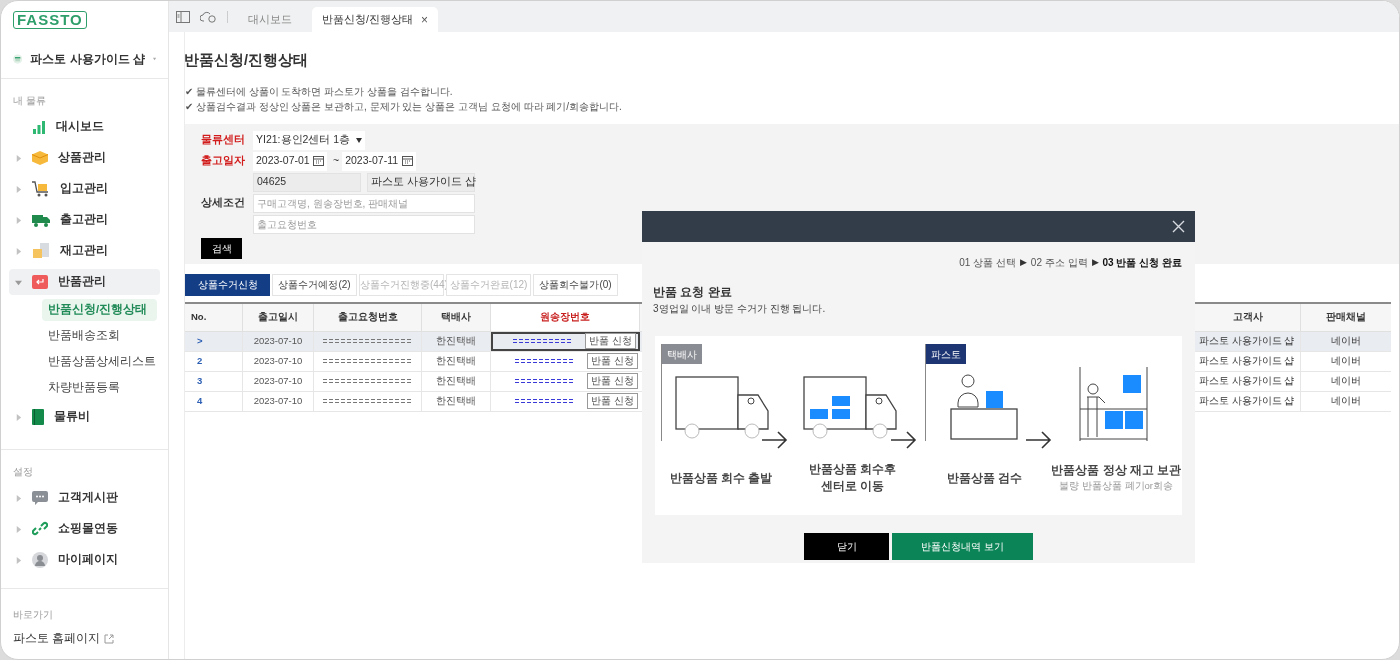  What do you see at coordinates (853, 478) in the screenshot?
I see `step-title: 반품상품 회수후 센터로 이동` at bounding box center [853, 478].